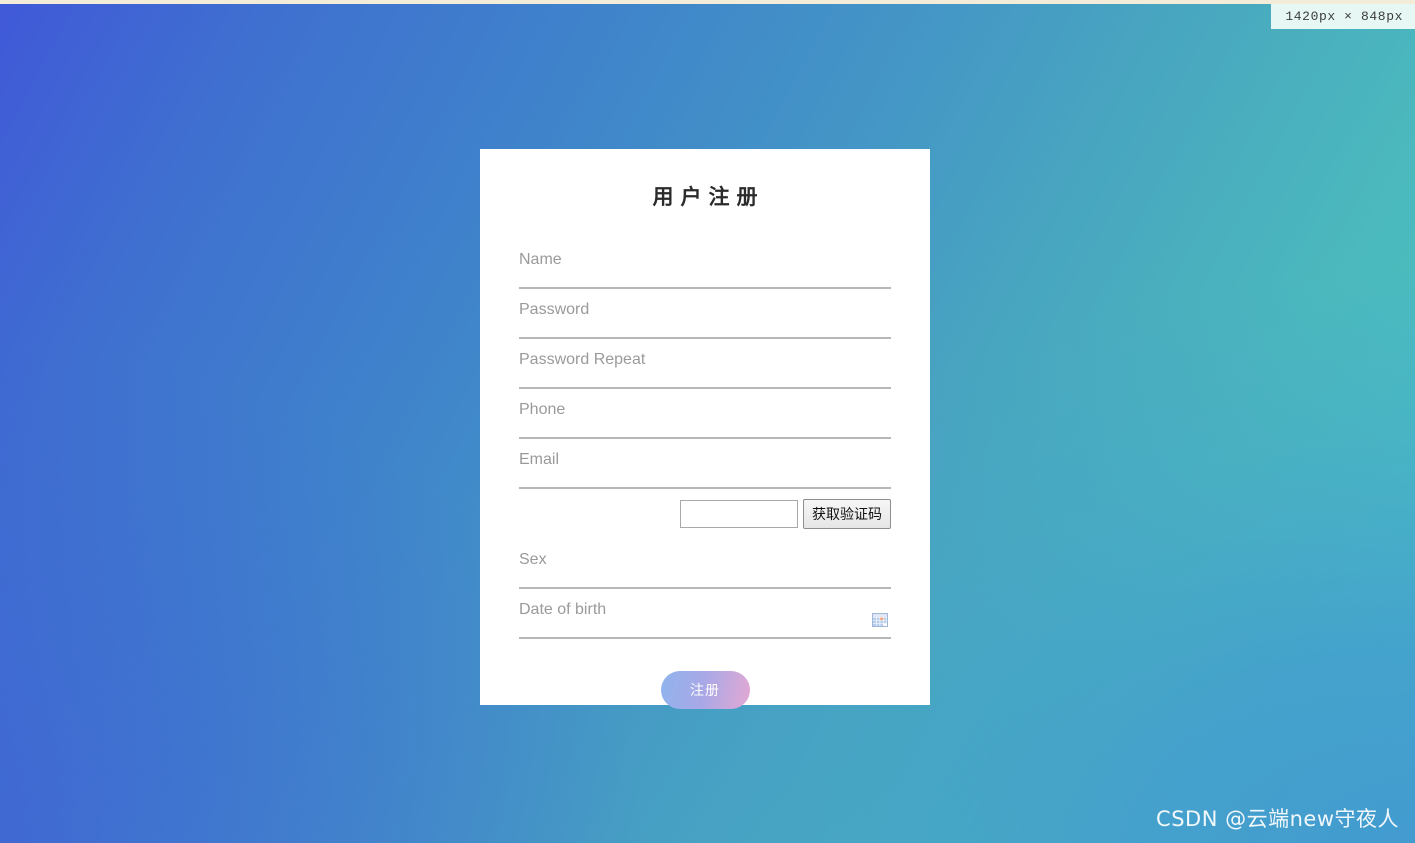 This screenshot has width=1415, height=843. I want to click on viewport-dimension-badge: 1420px × 848px, so click(1343, 16).